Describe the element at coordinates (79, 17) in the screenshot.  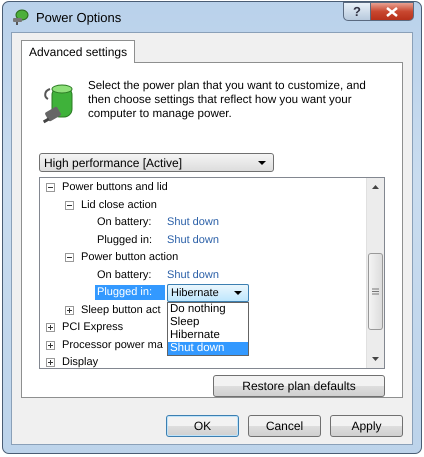
I see `window-title: Power Options` at that location.